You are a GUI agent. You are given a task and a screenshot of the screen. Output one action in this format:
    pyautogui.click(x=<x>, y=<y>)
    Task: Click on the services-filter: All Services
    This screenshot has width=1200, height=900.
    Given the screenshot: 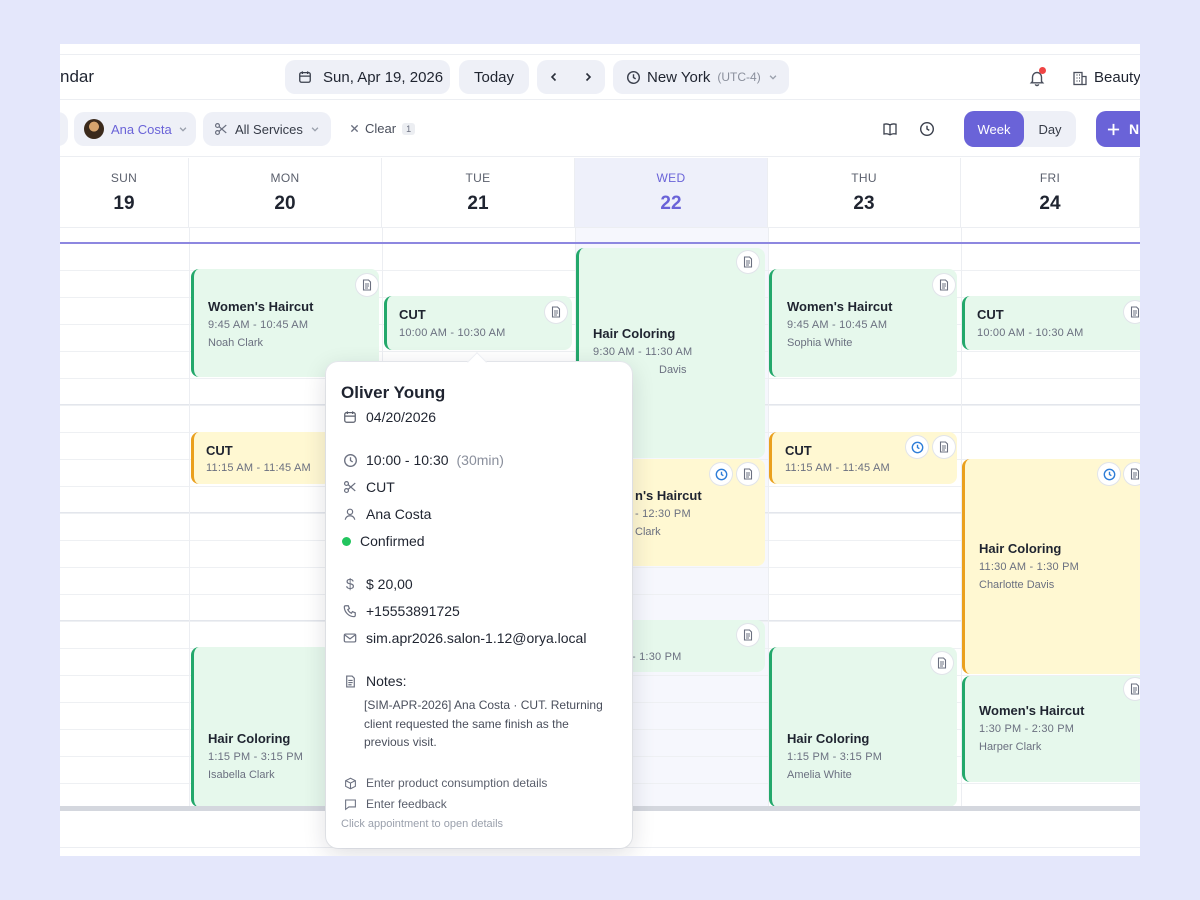 What is the action you would take?
    pyautogui.click(x=267, y=129)
    